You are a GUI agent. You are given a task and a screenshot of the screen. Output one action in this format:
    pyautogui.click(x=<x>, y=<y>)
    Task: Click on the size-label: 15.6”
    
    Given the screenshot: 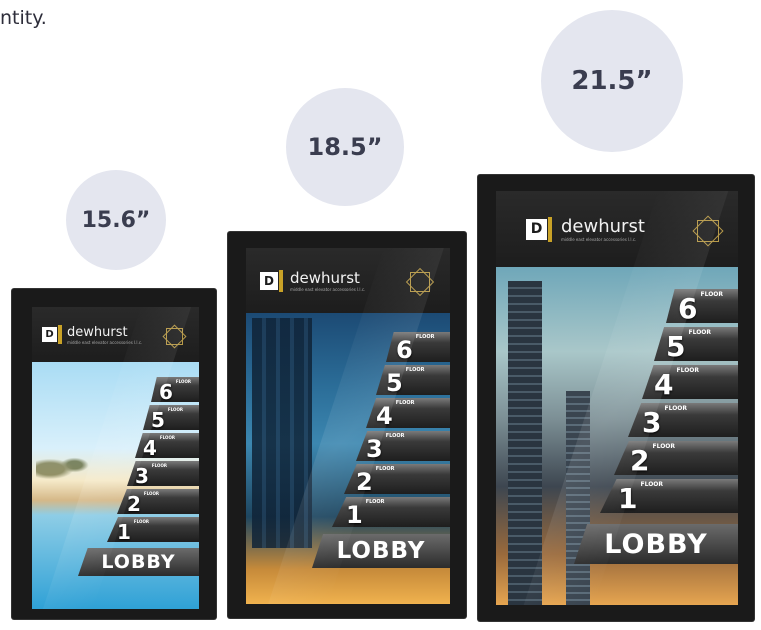 What is the action you would take?
    pyautogui.click(x=116, y=220)
    